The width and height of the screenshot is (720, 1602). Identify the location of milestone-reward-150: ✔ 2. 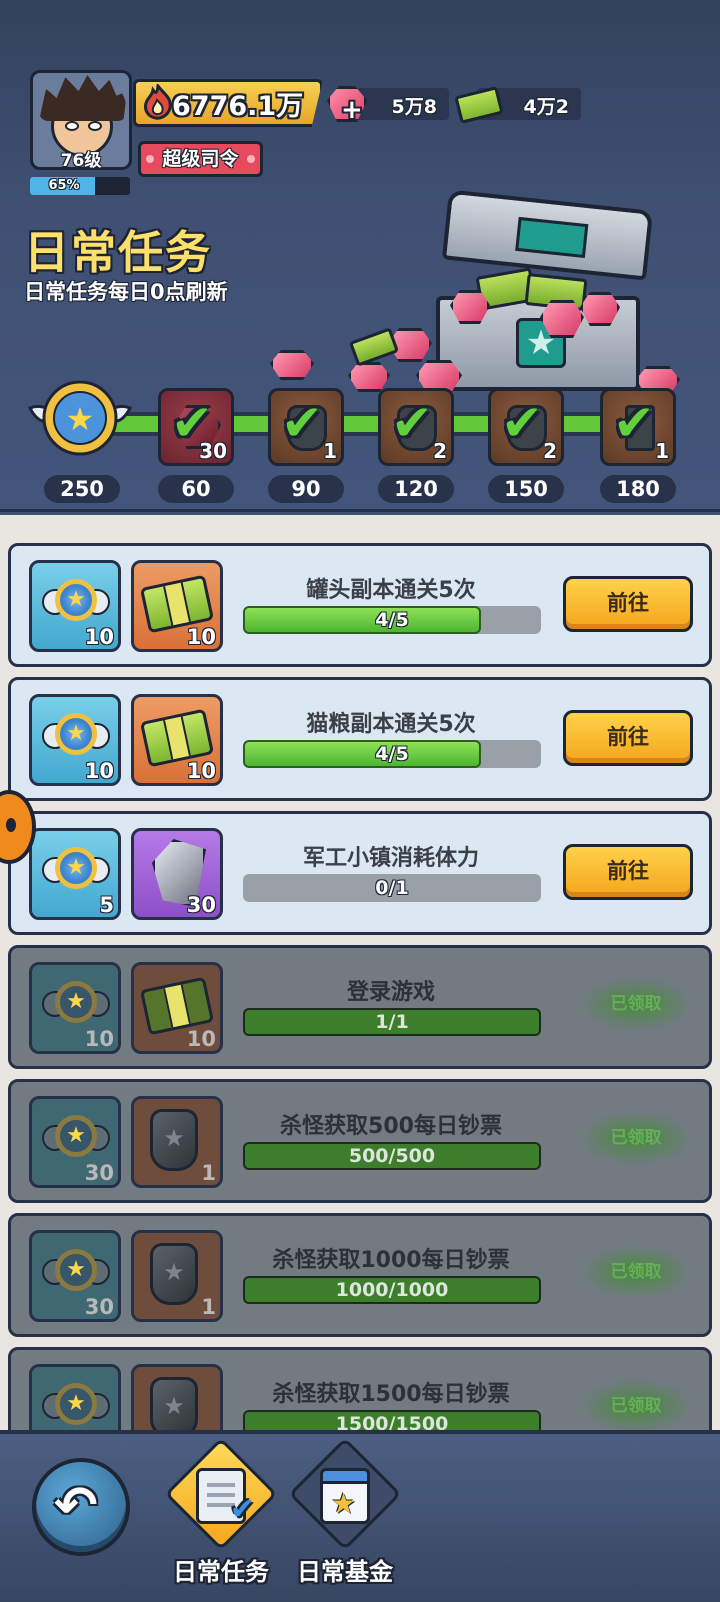
(526, 427).